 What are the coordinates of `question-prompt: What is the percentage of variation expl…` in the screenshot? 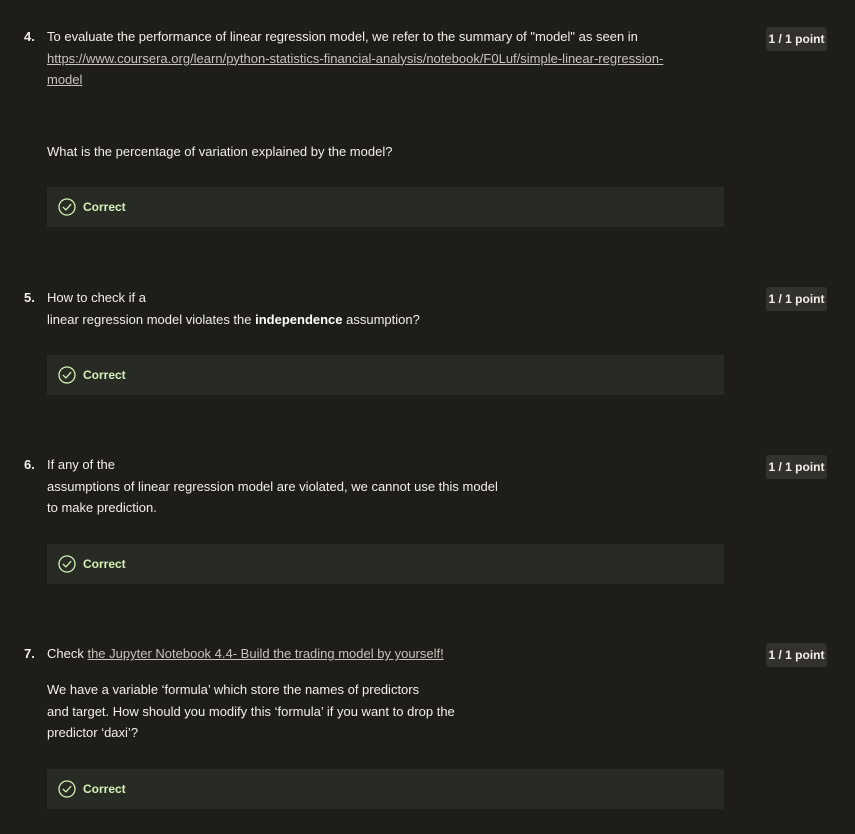 It's located at (220, 151).